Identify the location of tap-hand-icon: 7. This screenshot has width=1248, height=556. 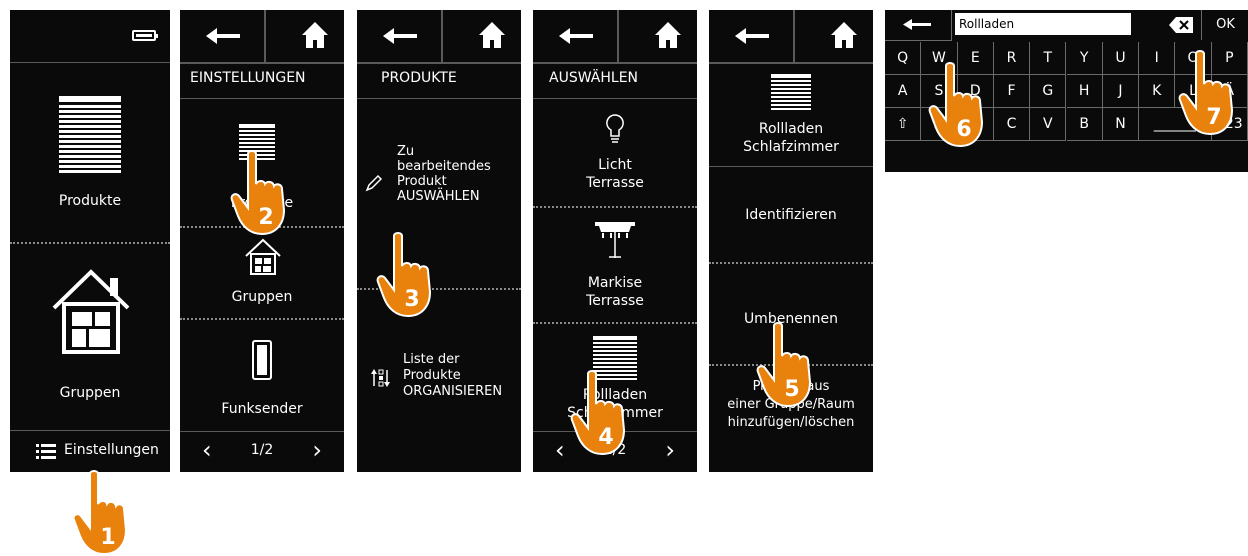
(1206, 93).